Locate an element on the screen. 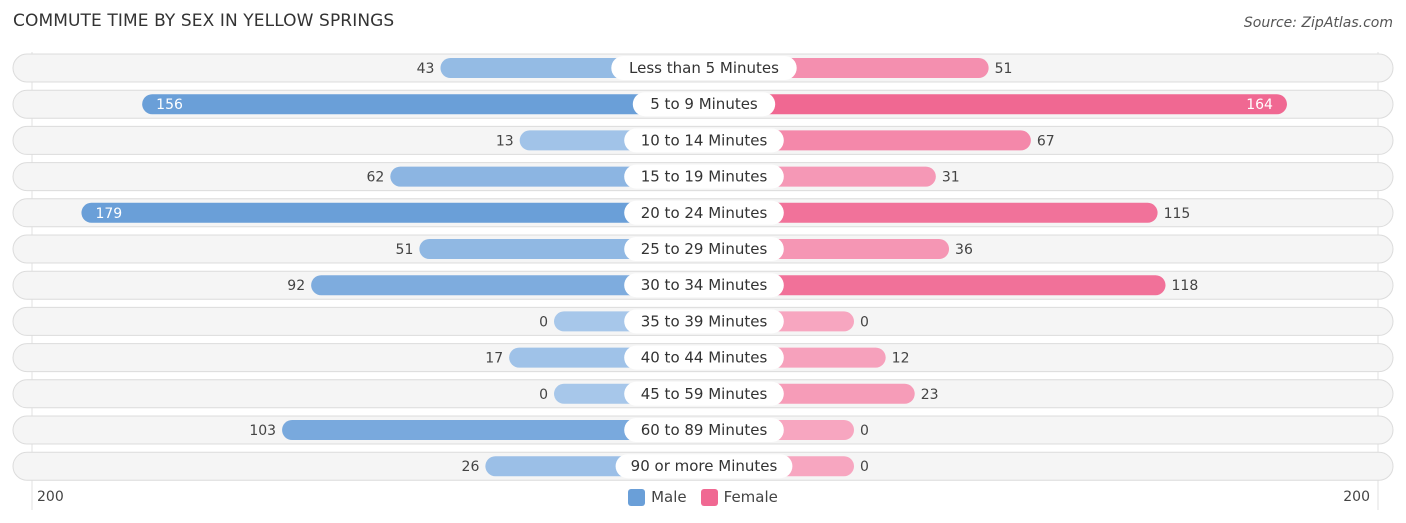 This screenshot has width=1406, height=523. bar-female is located at coordinates (995, 104).